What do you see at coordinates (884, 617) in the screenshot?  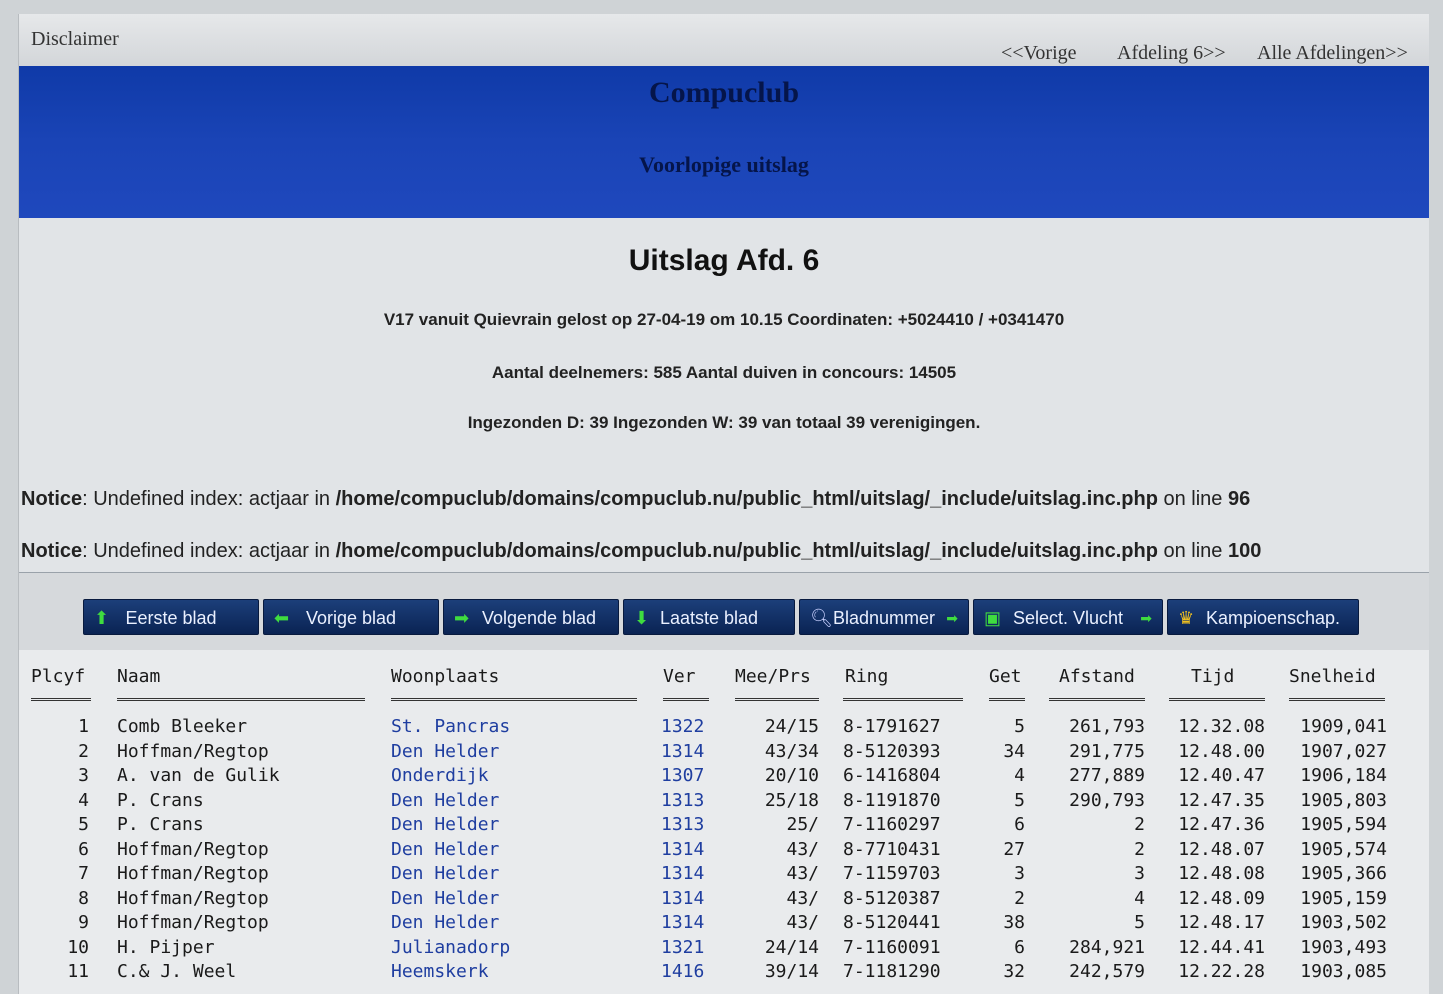 I see `page-number-button: 🔍︎ Bladnummer ➡` at bounding box center [884, 617].